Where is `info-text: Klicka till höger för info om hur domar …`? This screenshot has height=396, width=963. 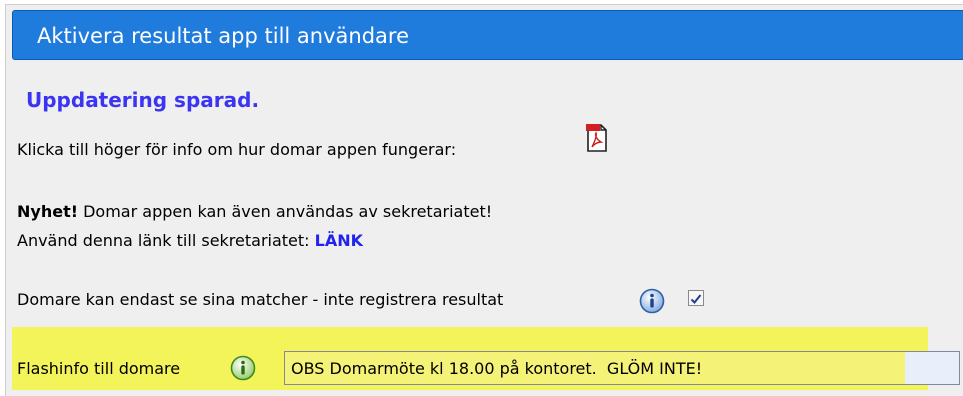 info-text: Klicka till höger för info om hur domar … is located at coordinates (237, 149).